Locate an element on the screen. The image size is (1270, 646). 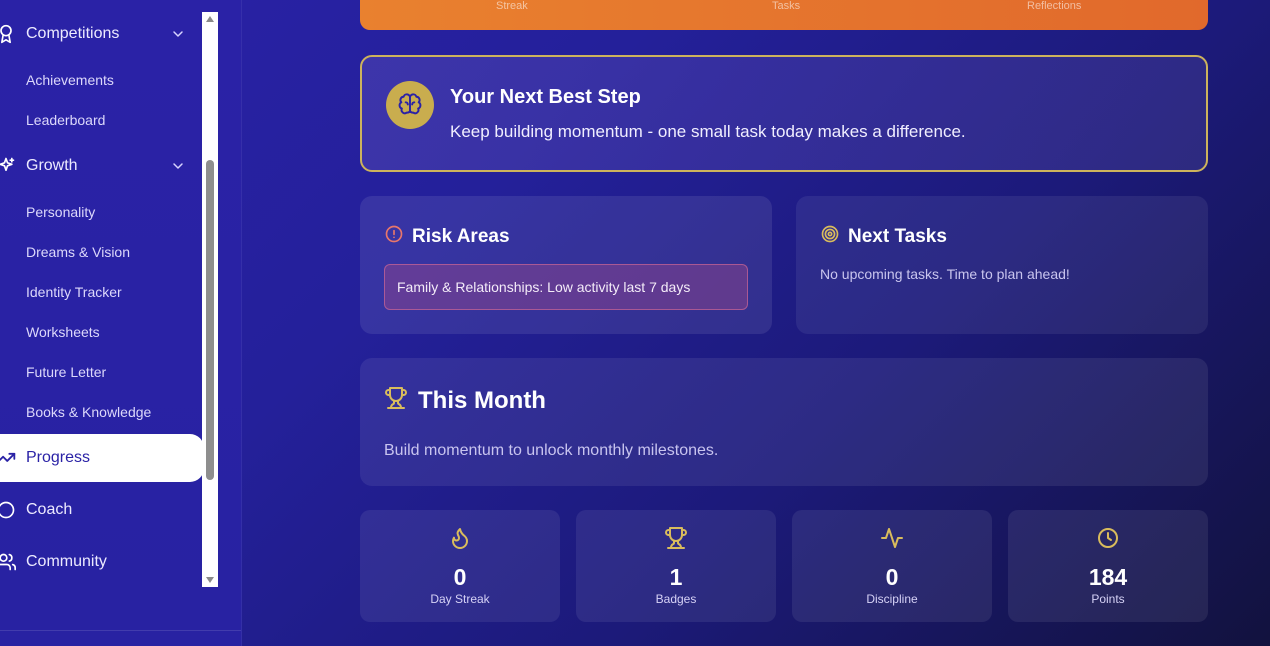
stat-label: Discipline is located at coordinates (892, 599).